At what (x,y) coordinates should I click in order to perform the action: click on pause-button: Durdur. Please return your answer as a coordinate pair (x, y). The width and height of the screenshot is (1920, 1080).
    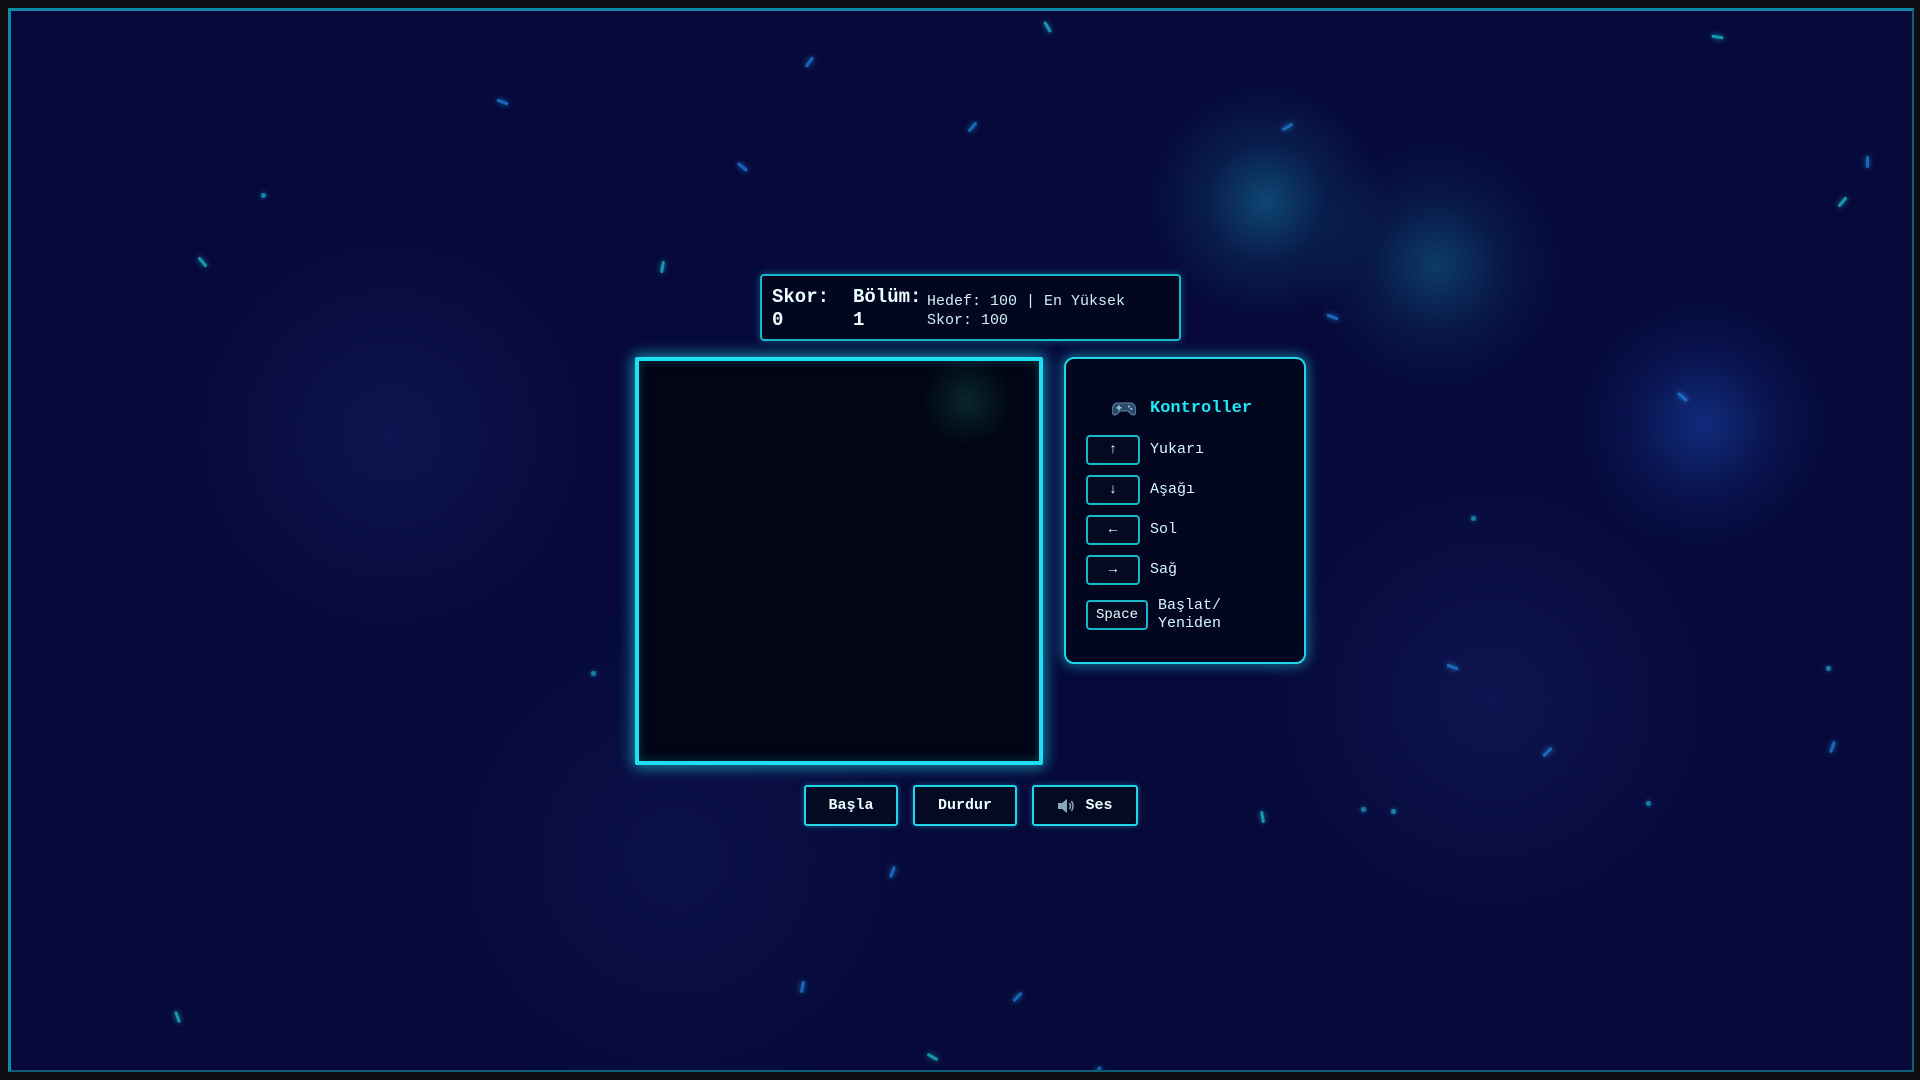
    Looking at the image, I should click on (965, 805).